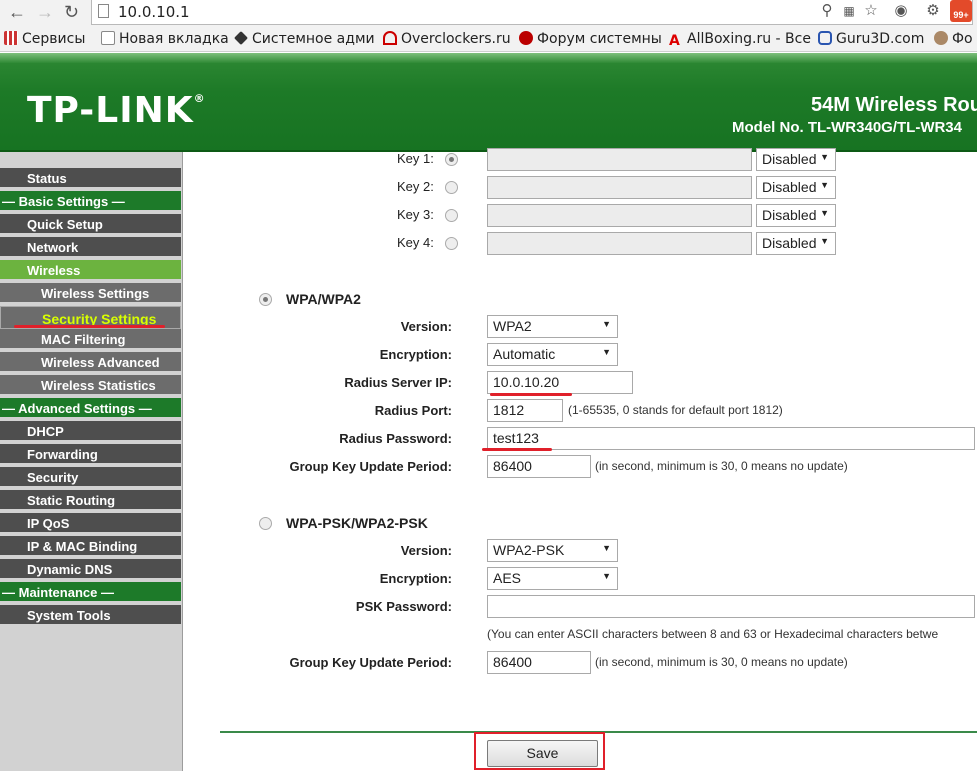  Describe the element at coordinates (90, 477) in the screenshot. I see `sidebar-item-security: Security` at that location.